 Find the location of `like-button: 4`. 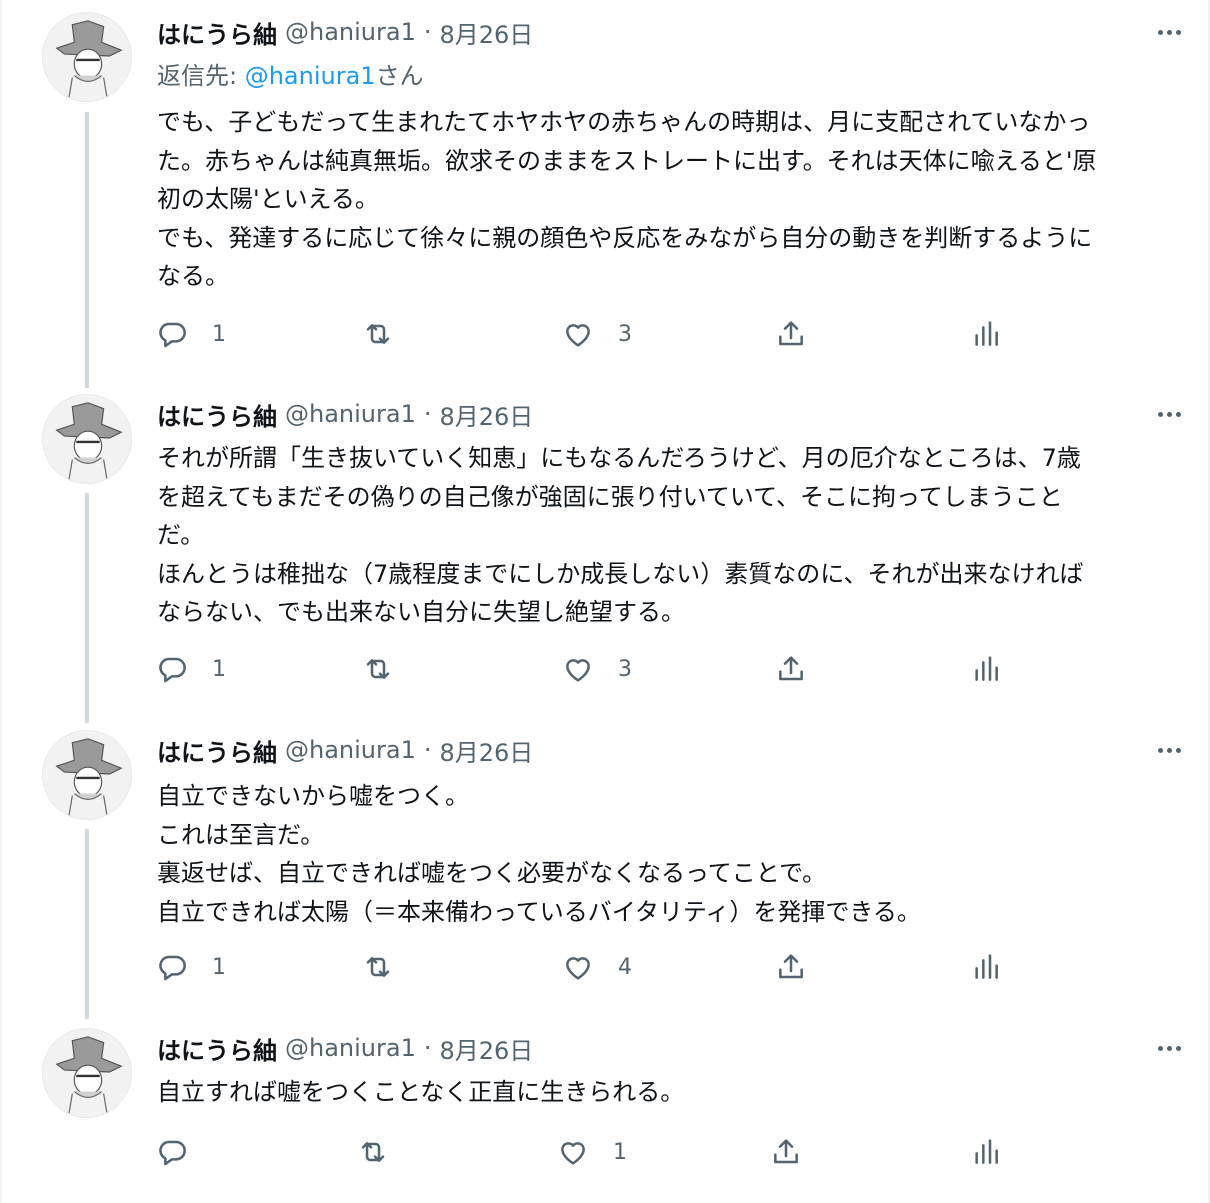

like-button: 4 is located at coordinates (597, 967).